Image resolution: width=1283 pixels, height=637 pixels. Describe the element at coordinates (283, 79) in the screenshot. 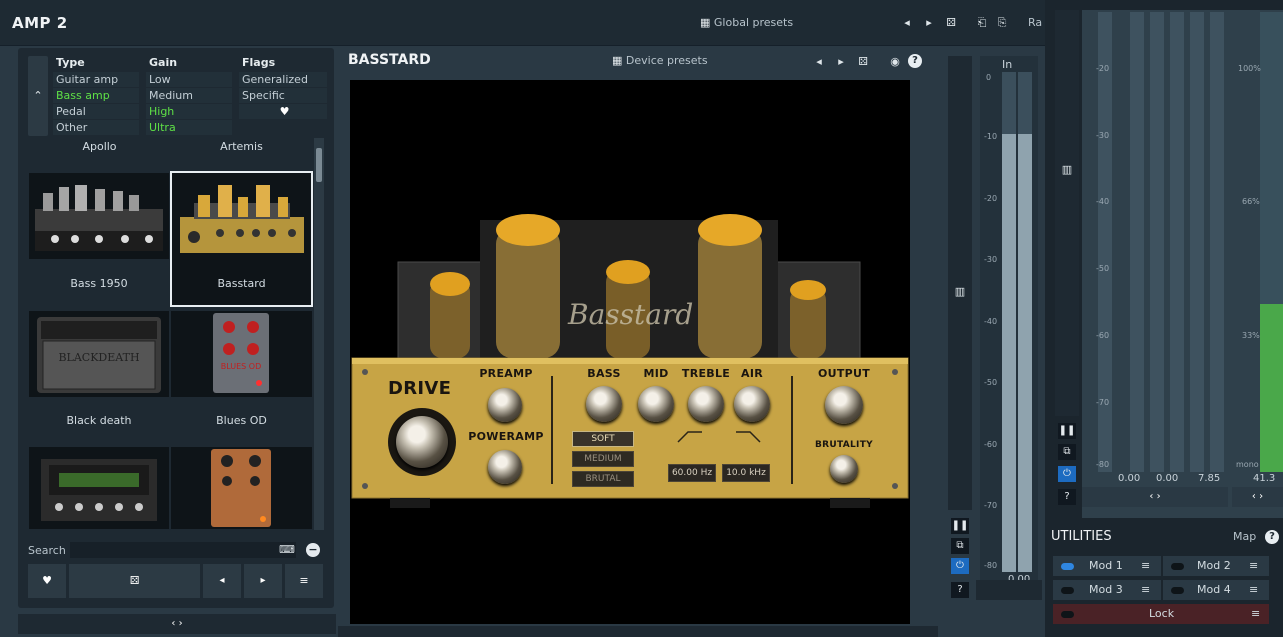

I see `filter-flag-generalized: Generalized` at that location.